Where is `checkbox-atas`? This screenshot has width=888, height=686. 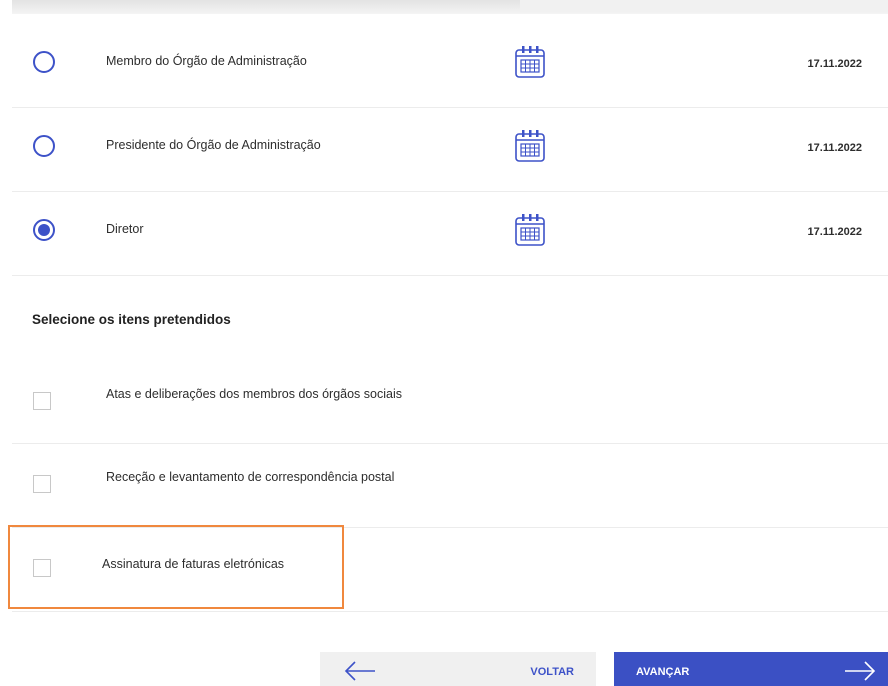 checkbox-atas is located at coordinates (42, 401).